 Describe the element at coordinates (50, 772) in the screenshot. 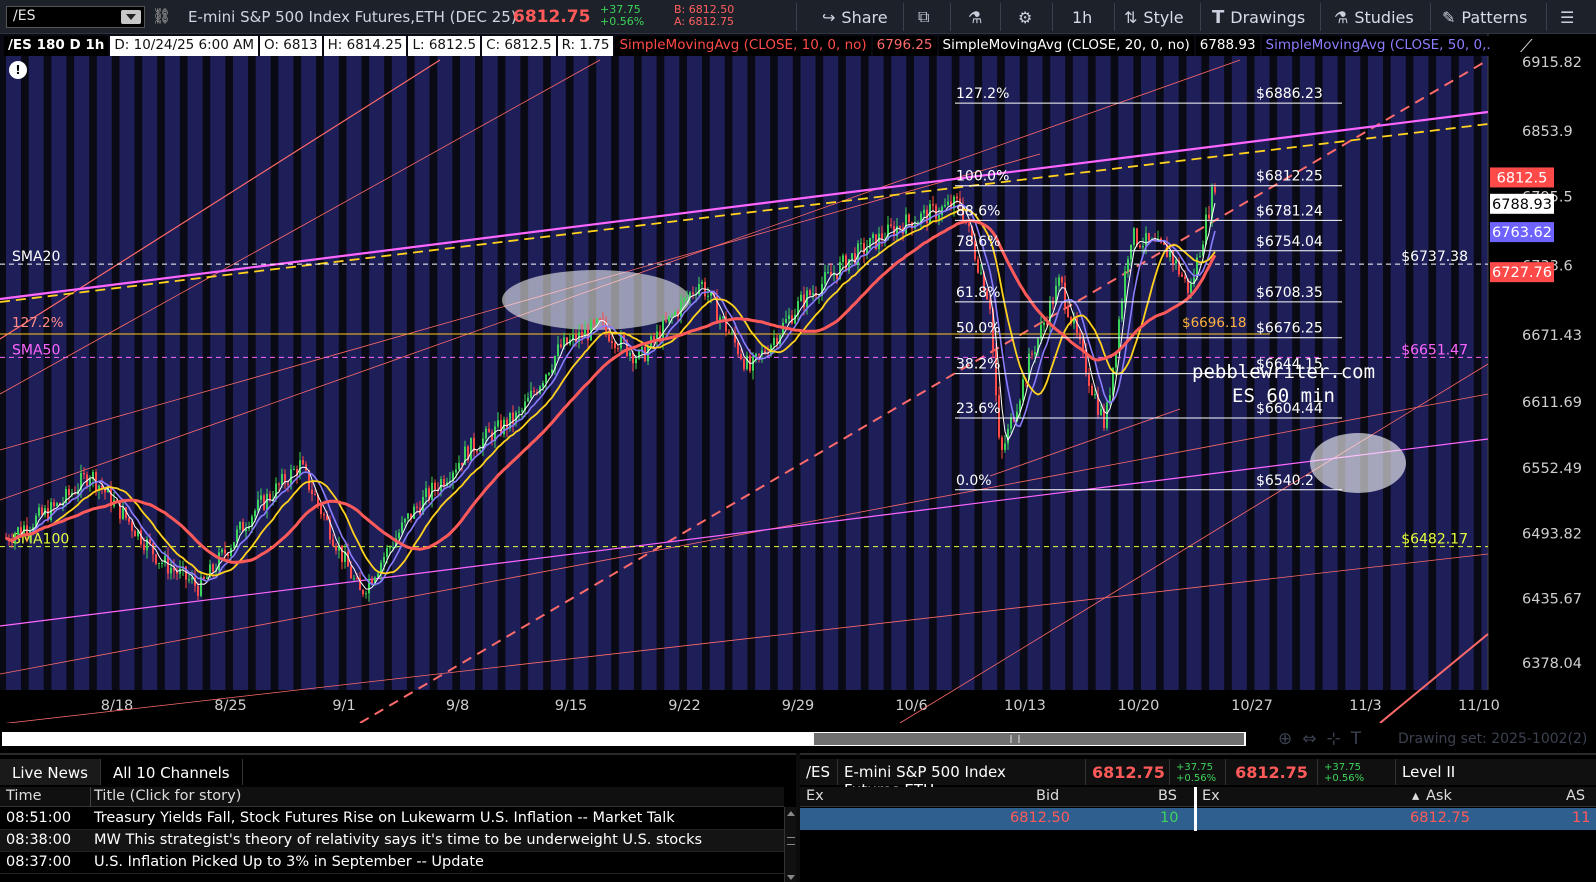

I see `tab-live-news: Live News` at that location.